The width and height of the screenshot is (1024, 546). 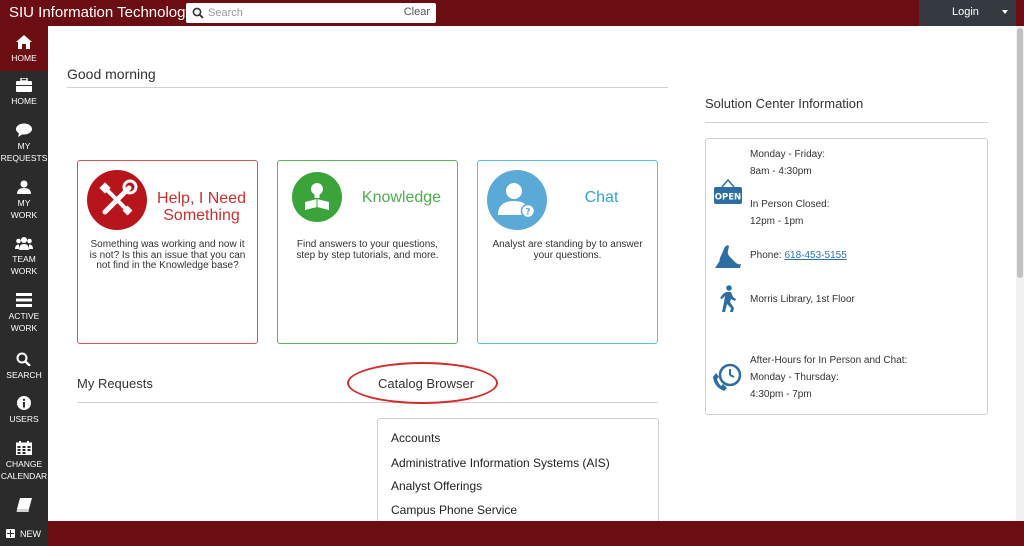 I want to click on user-question-icon: ?, so click(x=517, y=201).